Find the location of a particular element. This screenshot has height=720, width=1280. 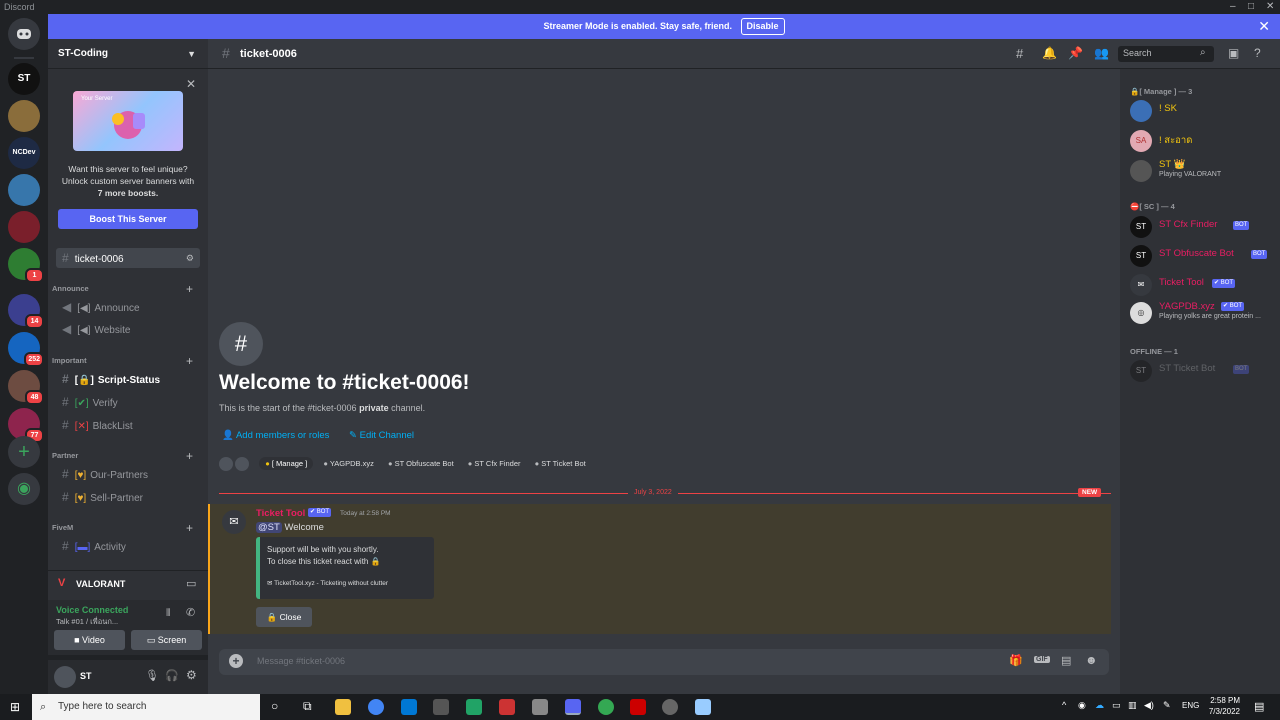

channel-blacklist: # [✕] BlackList is located at coordinates (128, 425).